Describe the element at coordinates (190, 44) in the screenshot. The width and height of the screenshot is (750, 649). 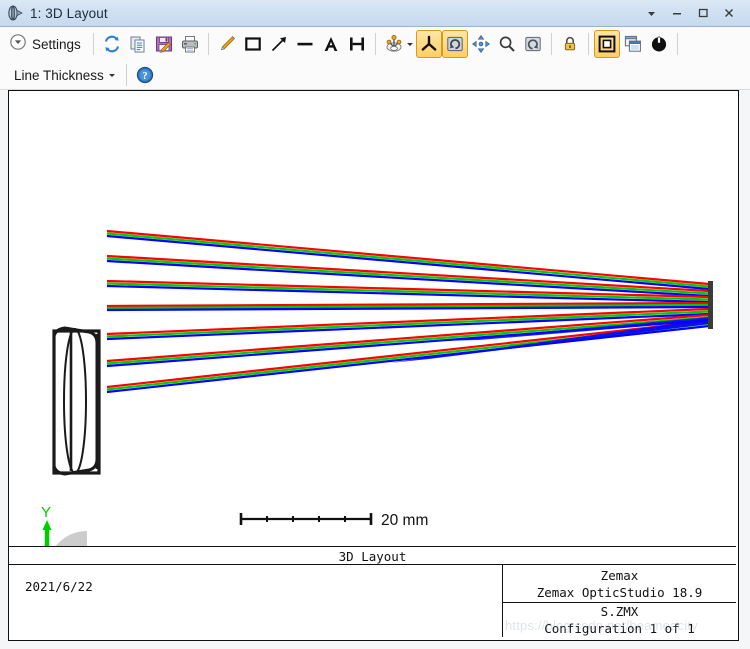
I see `print-icon` at that location.